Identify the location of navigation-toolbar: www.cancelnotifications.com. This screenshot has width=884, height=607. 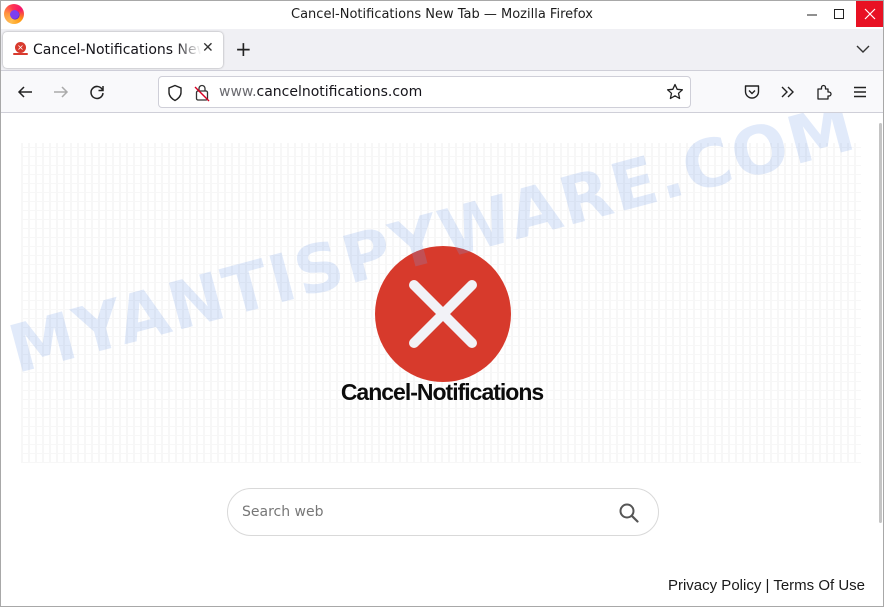
(442, 92).